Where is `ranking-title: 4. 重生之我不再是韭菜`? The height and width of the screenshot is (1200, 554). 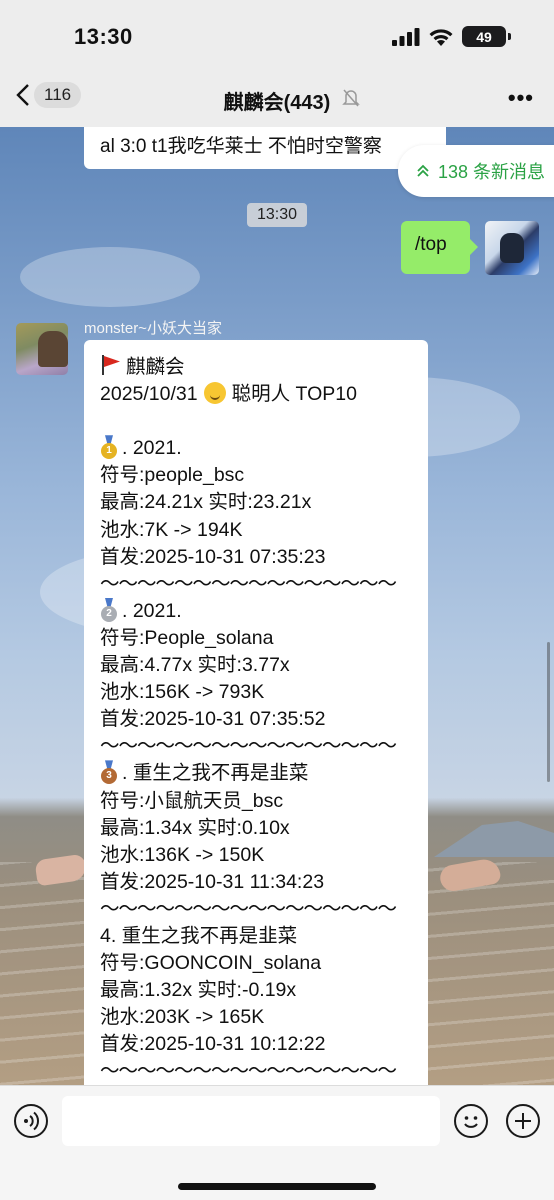
ranking-title: 4. 重生之我不再是韭菜 is located at coordinates (199, 935).